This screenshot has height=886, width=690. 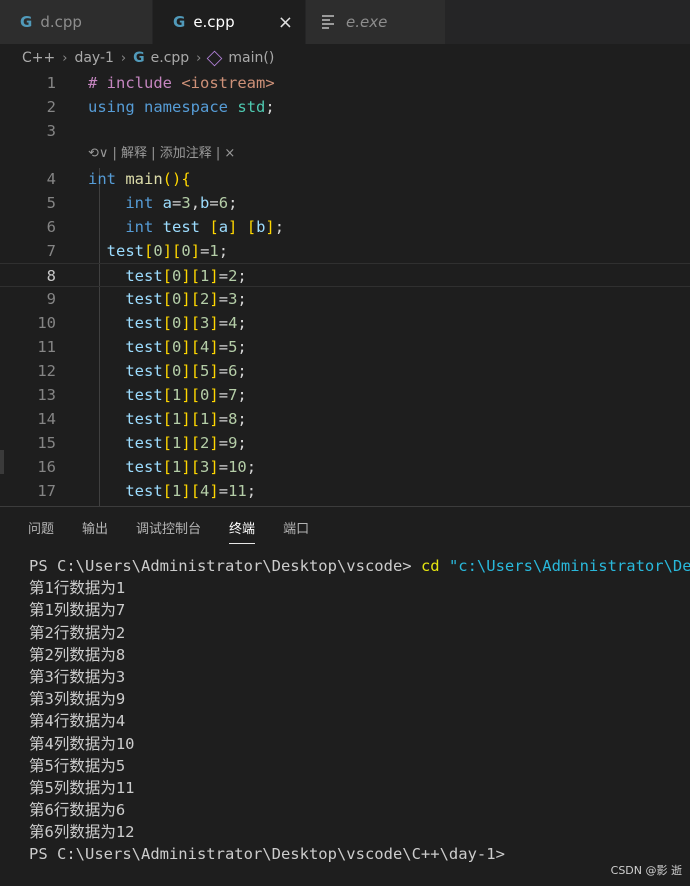 I want to click on terminal-output-line: 第4行数据为4, so click(x=77, y=721).